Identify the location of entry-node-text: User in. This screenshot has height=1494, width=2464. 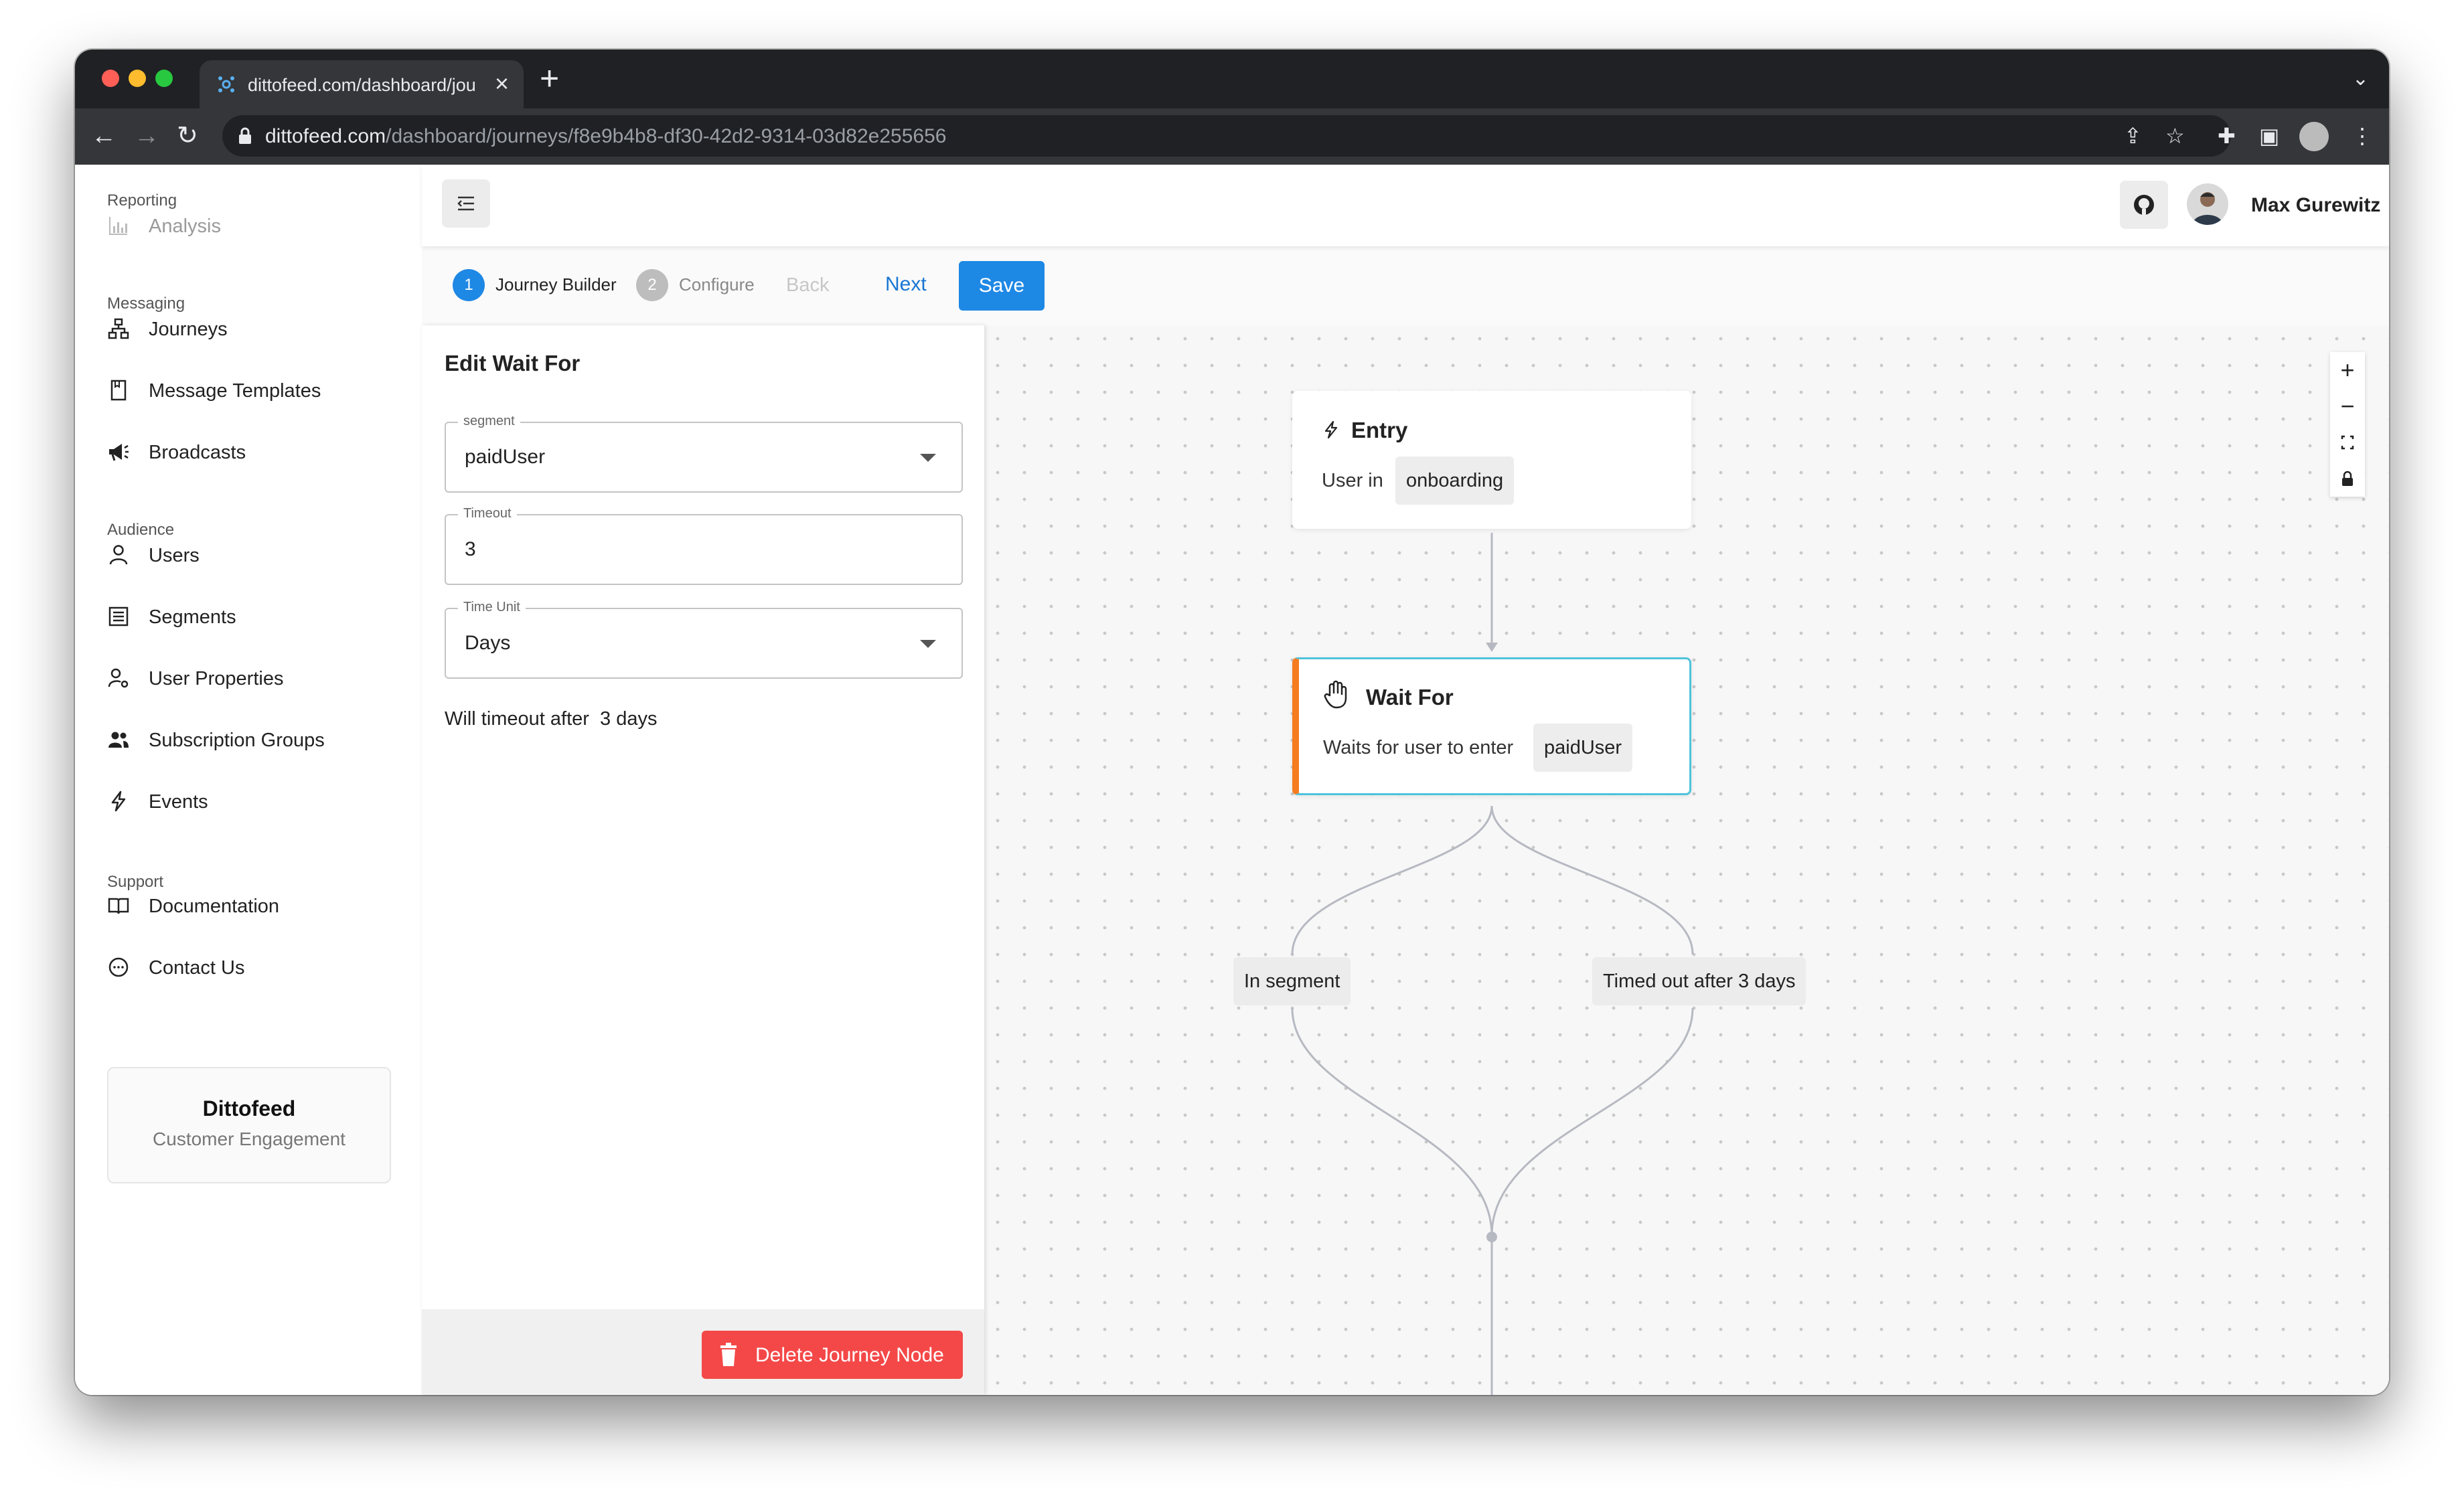
(1352, 480).